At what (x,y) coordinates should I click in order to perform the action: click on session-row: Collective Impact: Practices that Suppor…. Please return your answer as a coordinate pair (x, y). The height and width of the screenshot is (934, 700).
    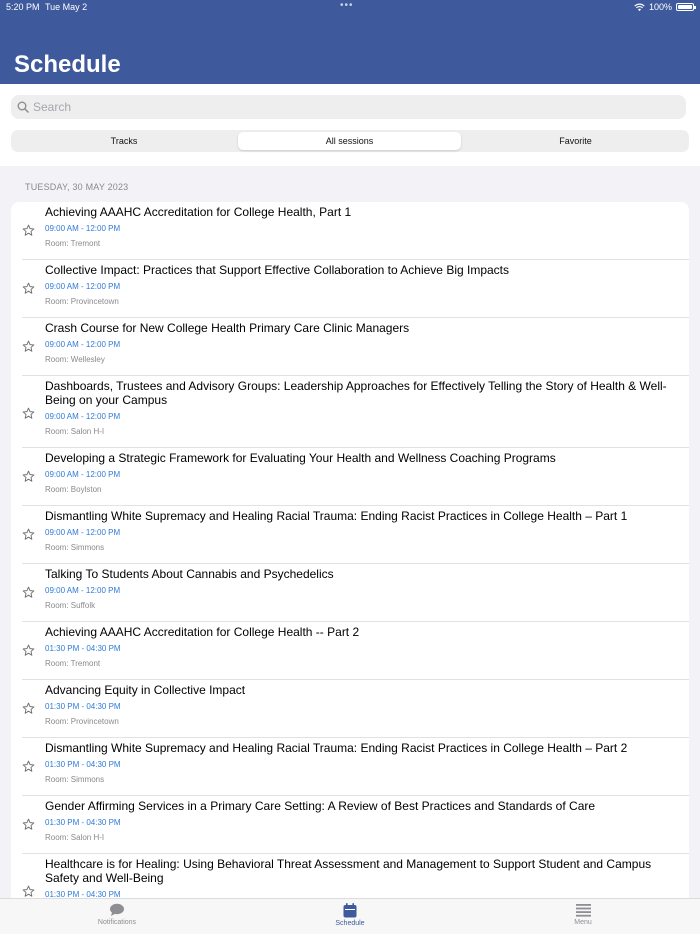
    Looking at the image, I should click on (350, 289).